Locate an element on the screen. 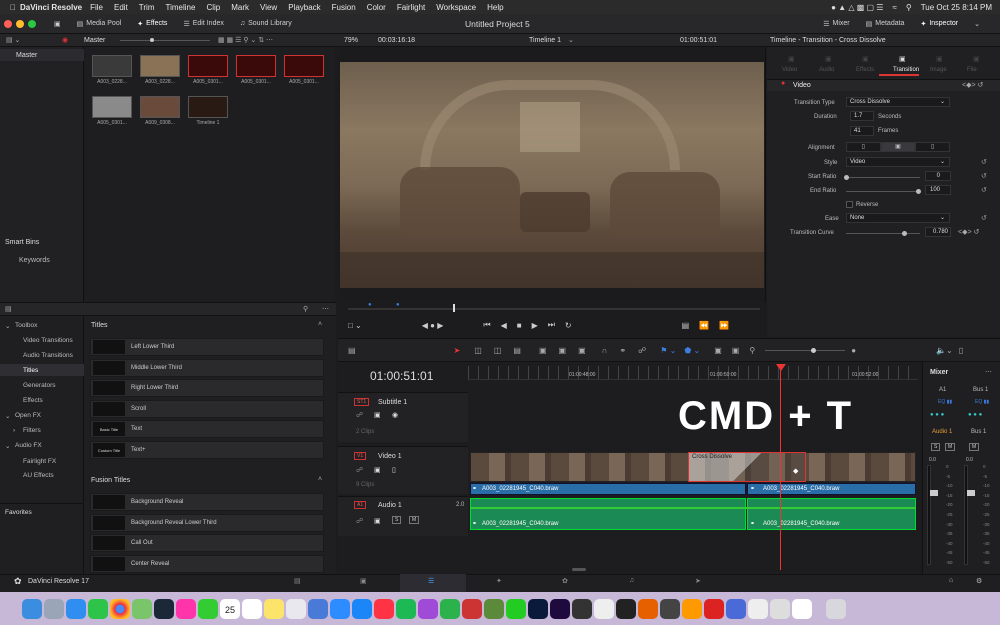  close-window-icon is located at coordinates (8, 23).